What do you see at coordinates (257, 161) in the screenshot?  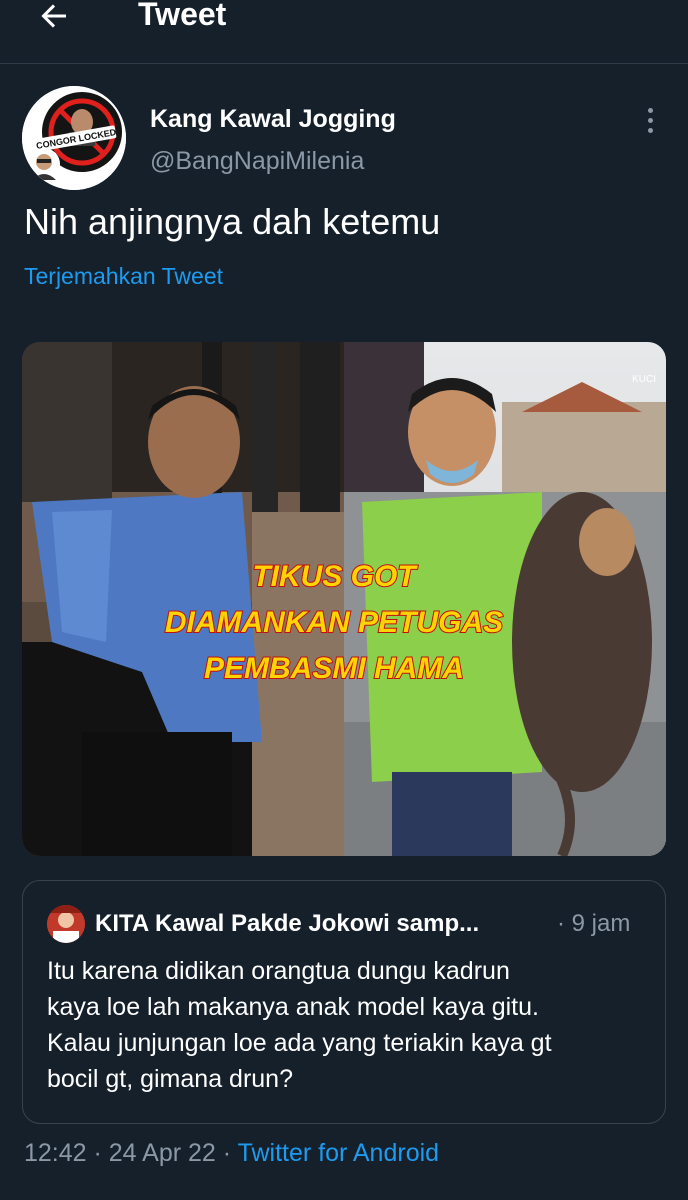 I see `author-handle: @BangNapiMilenia` at bounding box center [257, 161].